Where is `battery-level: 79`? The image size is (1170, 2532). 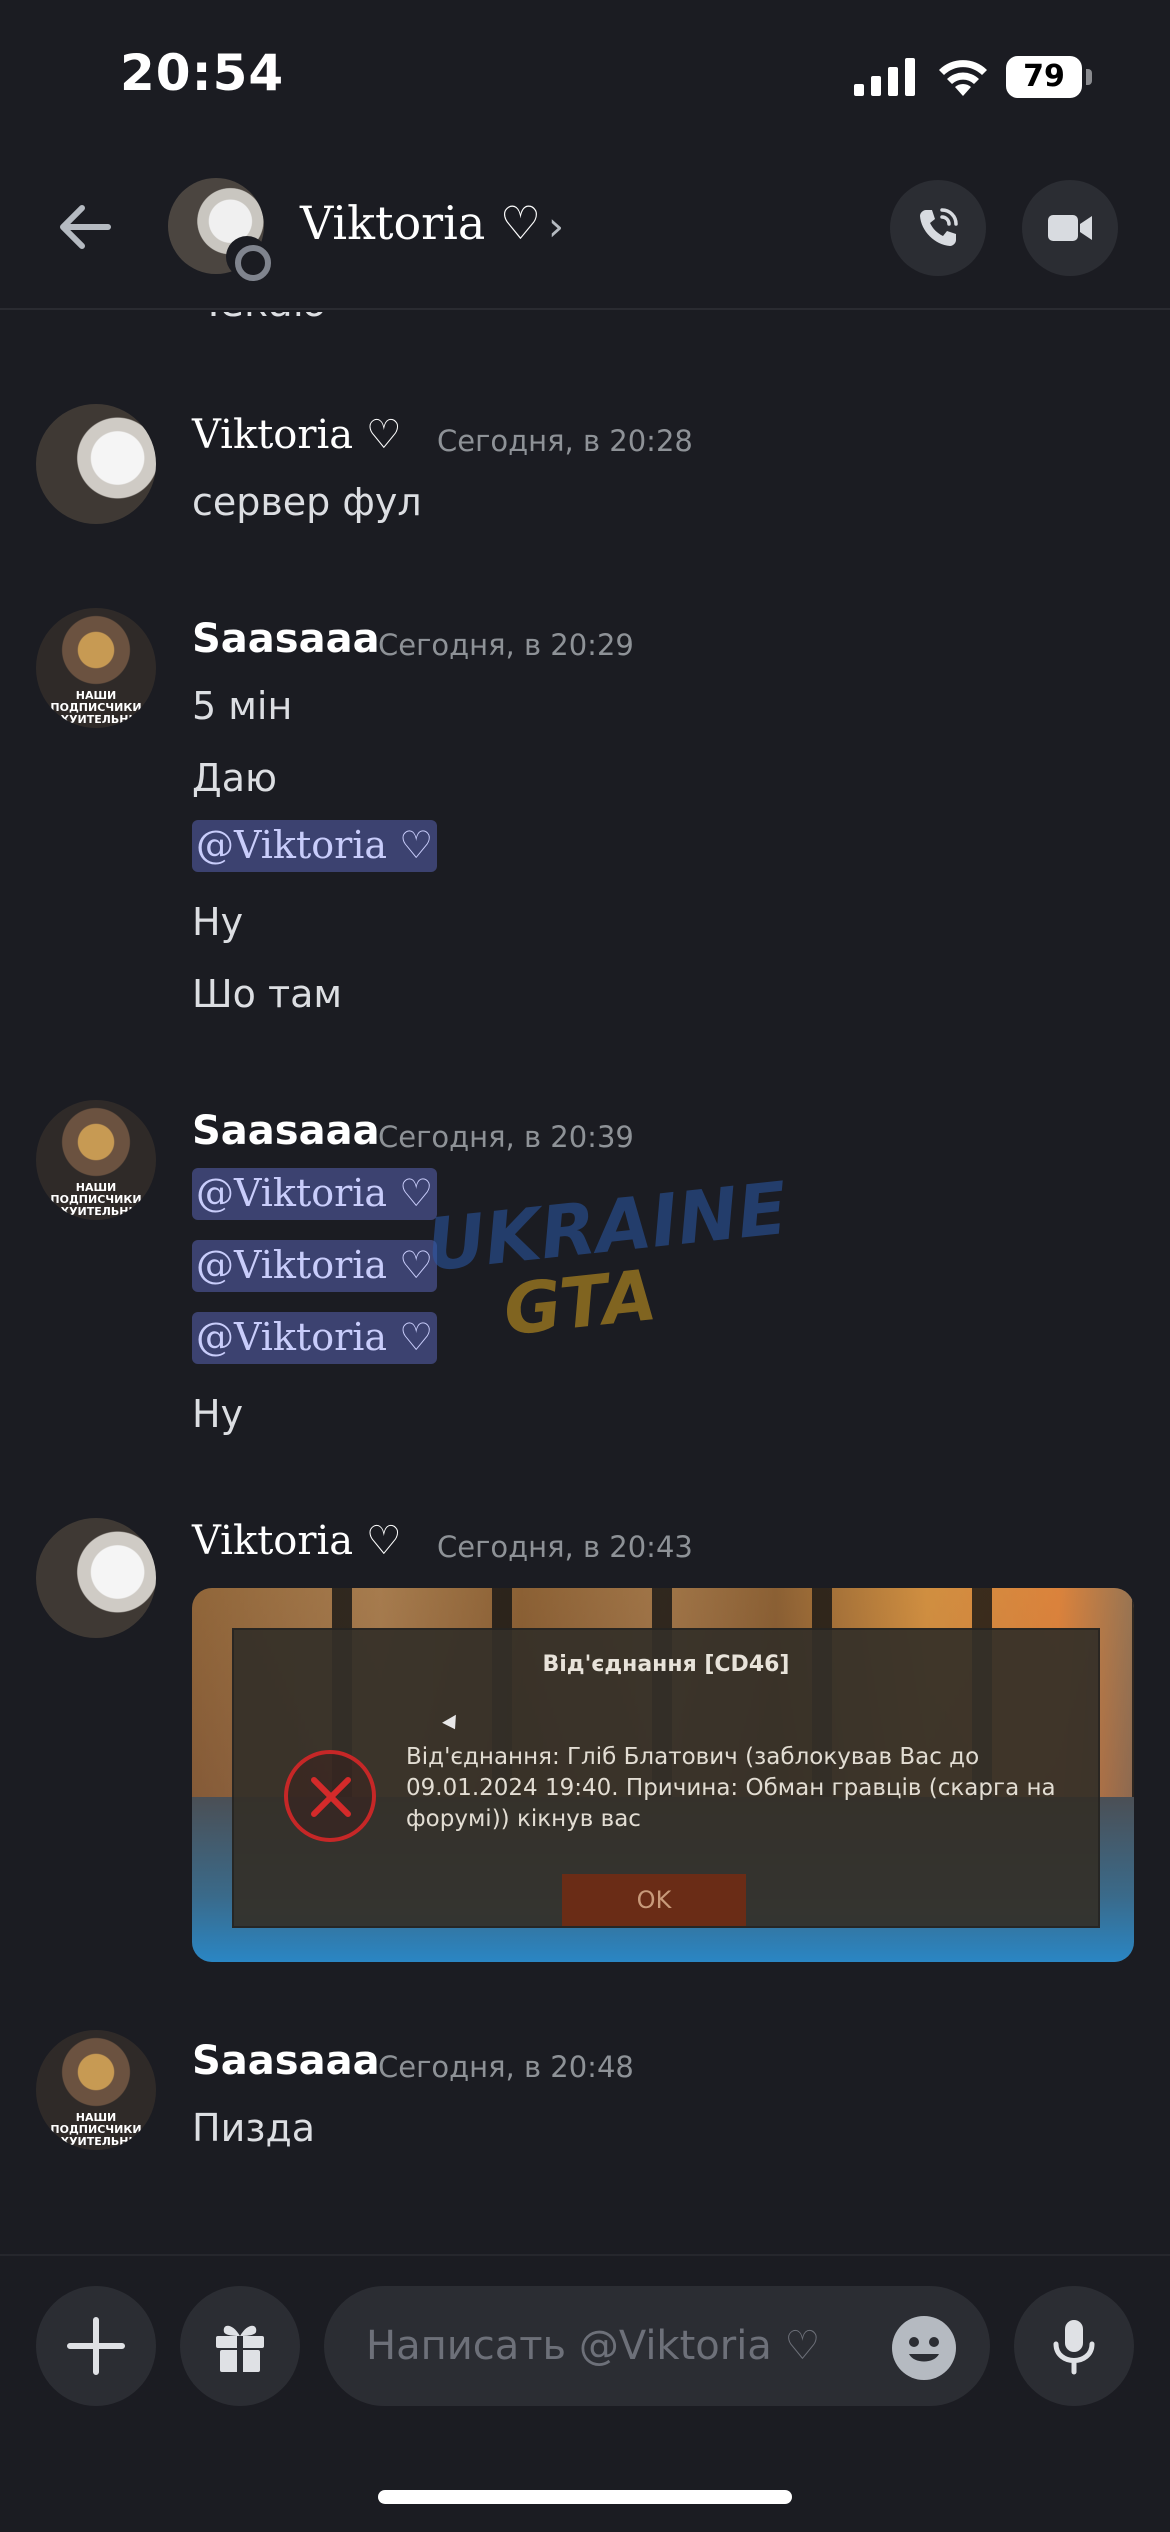 battery-level: 79 is located at coordinates (1044, 77).